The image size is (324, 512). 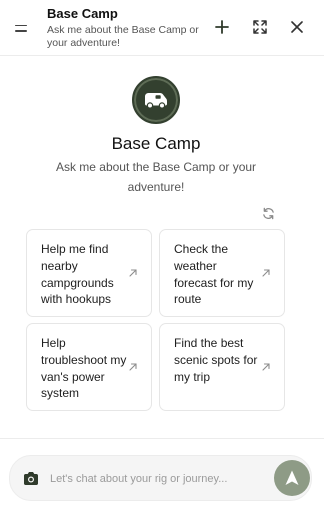 I want to click on menu-icon-bar, so click(x=21, y=31).